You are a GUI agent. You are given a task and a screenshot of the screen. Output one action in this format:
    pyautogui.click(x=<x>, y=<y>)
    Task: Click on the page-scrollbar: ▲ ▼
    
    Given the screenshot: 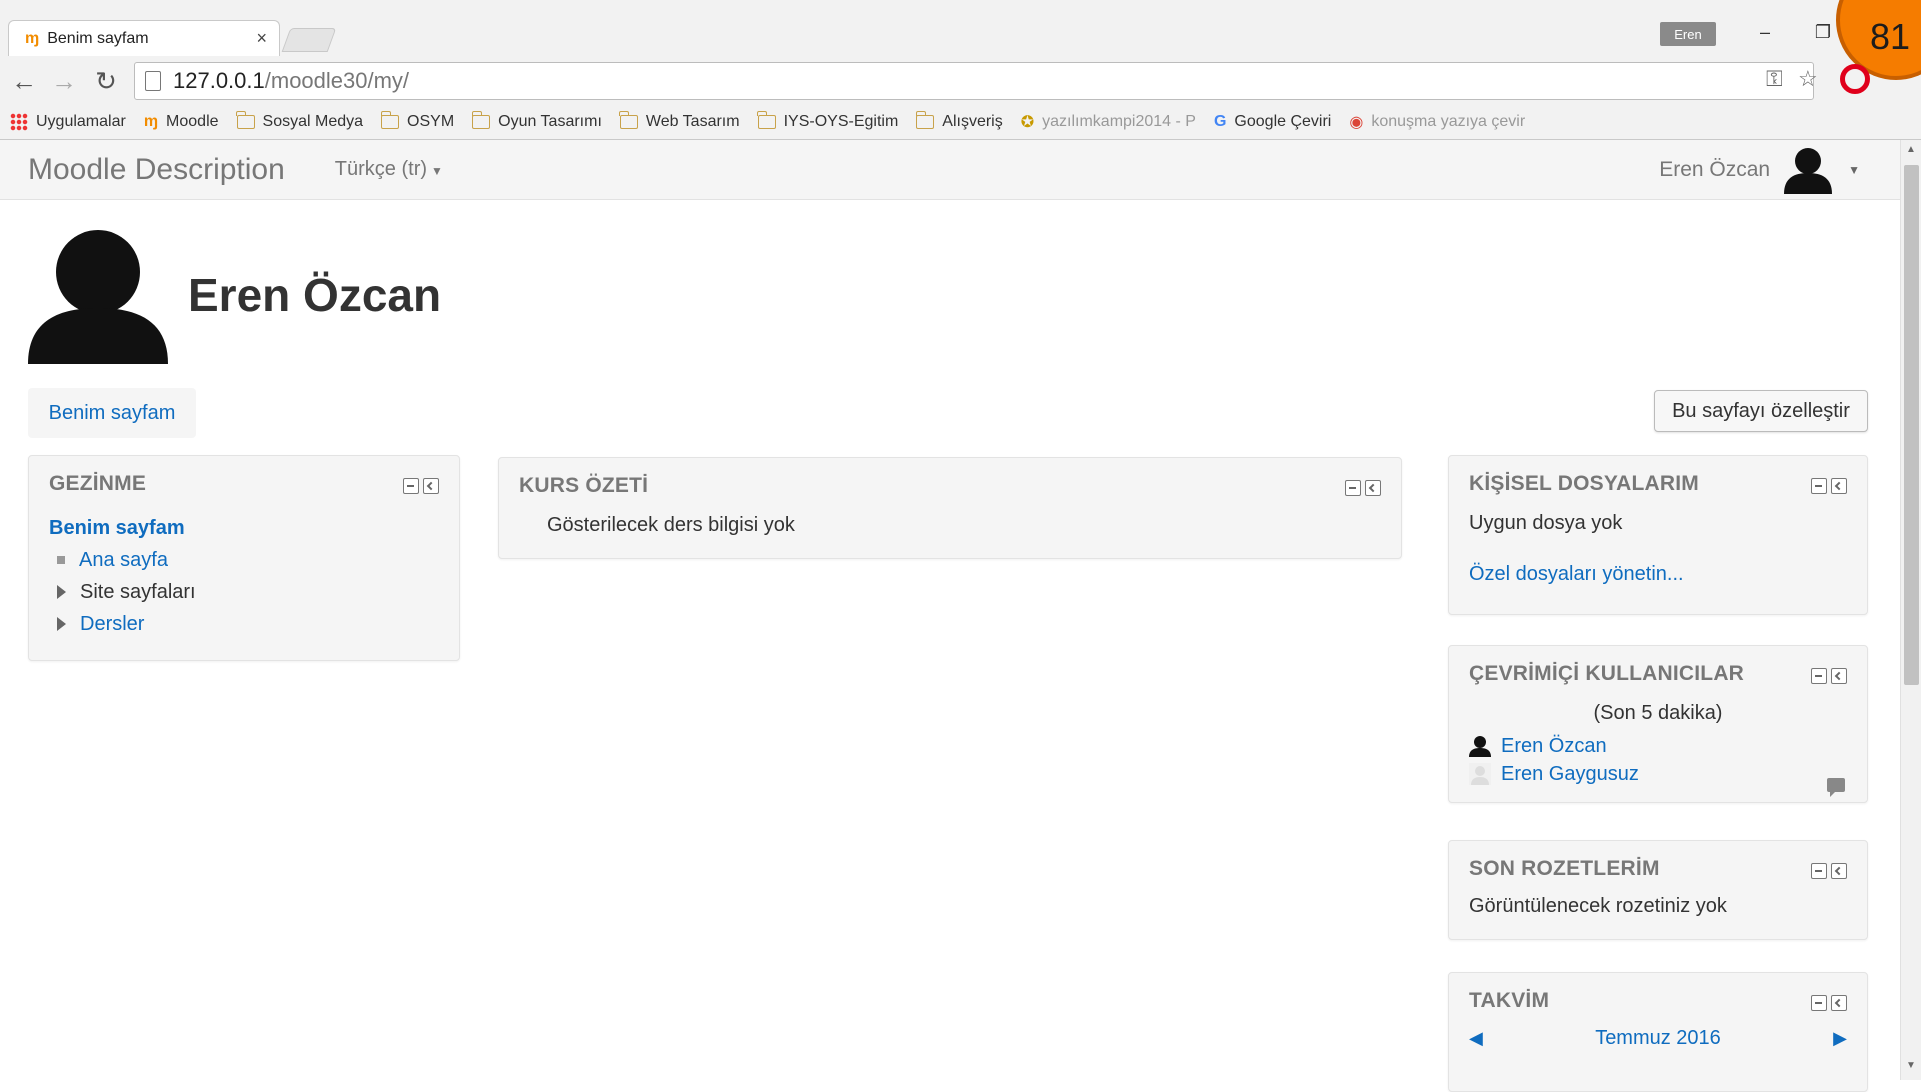 What is the action you would take?
    pyautogui.click(x=1910, y=610)
    